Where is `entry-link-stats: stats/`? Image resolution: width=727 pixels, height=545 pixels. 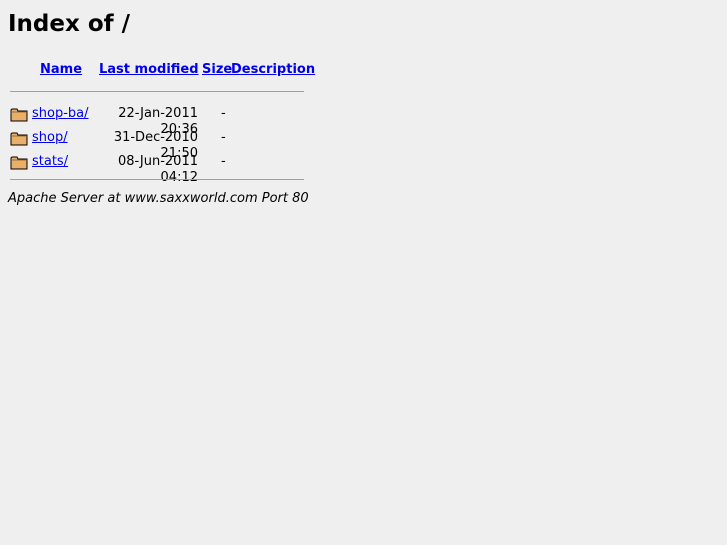
entry-link-stats: stats/ is located at coordinates (50, 162).